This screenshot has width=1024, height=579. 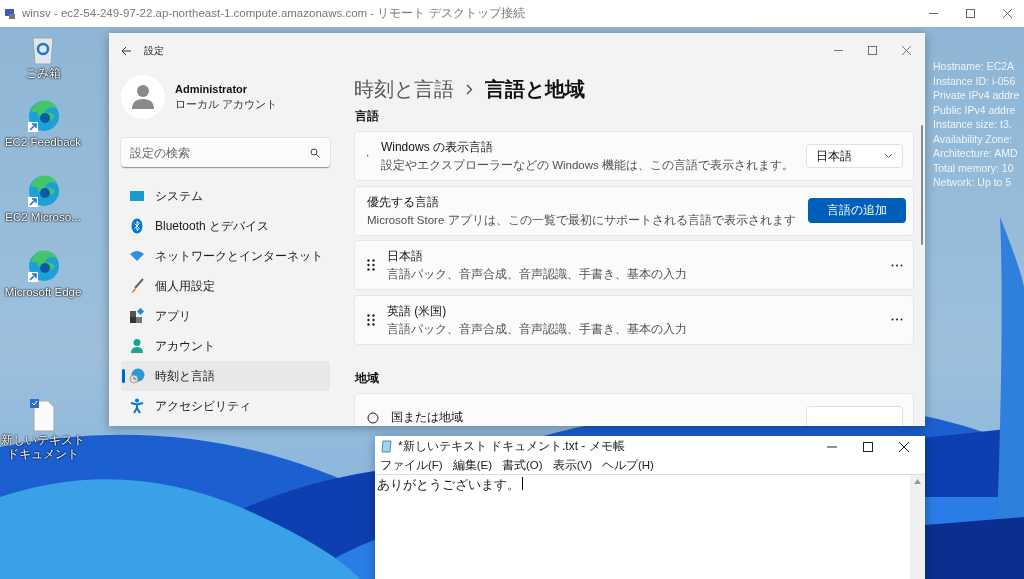 What do you see at coordinates (367, 116) in the screenshot?
I see `section-title: 言語` at bounding box center [367, 116].